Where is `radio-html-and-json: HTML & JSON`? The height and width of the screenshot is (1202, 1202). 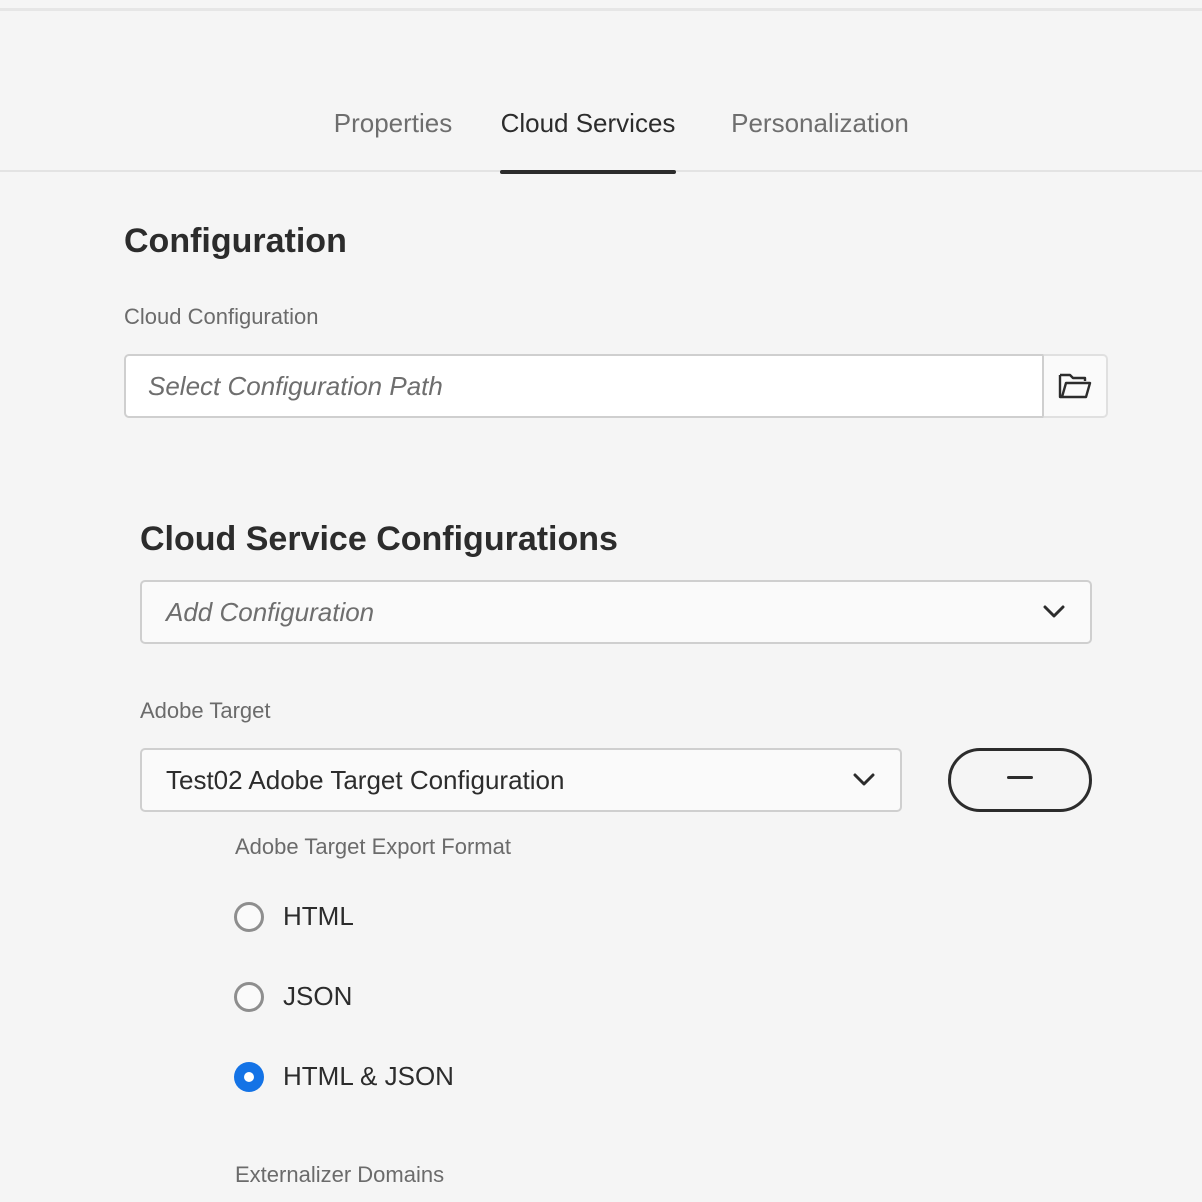
radio-html-and-json: HTML & JSON is located at coordinates (344, 1076).